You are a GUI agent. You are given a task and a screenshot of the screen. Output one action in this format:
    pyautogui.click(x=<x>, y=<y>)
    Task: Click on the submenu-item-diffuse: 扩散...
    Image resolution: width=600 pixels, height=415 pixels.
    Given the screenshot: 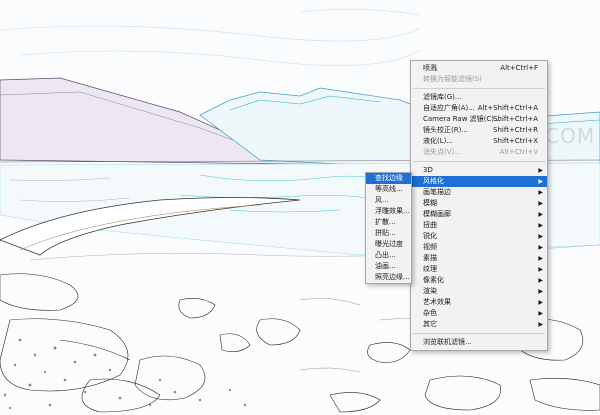 What is the action you would take?
    pyautogui.click(x=388, y=222)
    